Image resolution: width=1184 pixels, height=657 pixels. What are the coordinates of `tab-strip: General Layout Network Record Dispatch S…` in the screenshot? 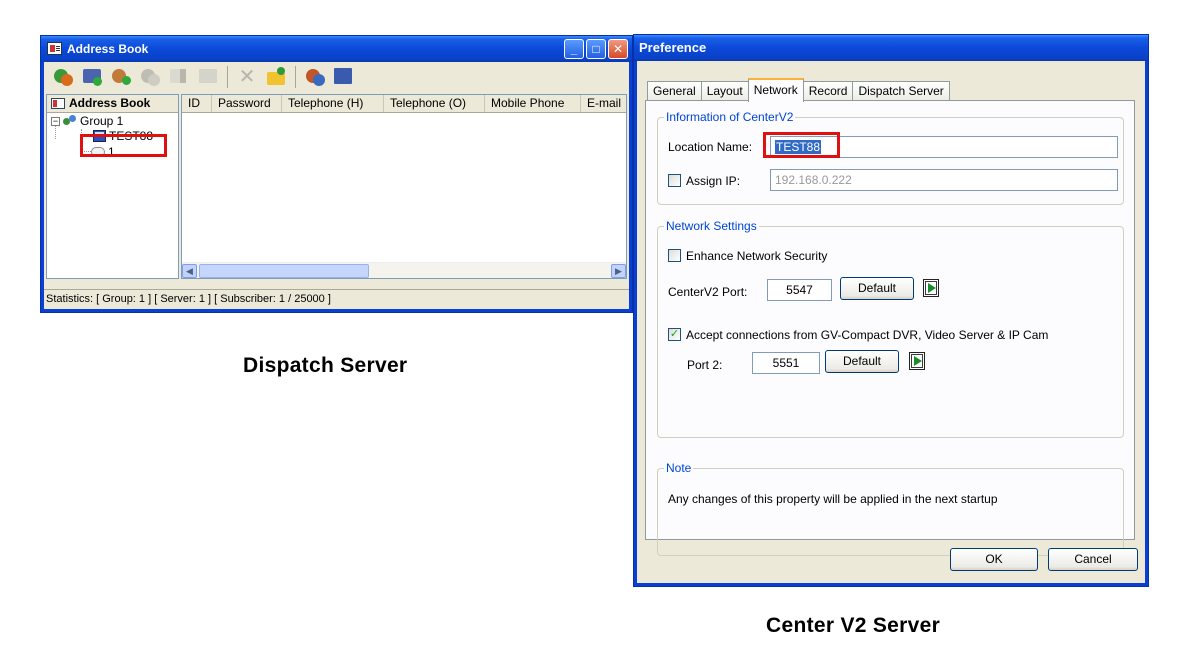 It's located at (798, 89).